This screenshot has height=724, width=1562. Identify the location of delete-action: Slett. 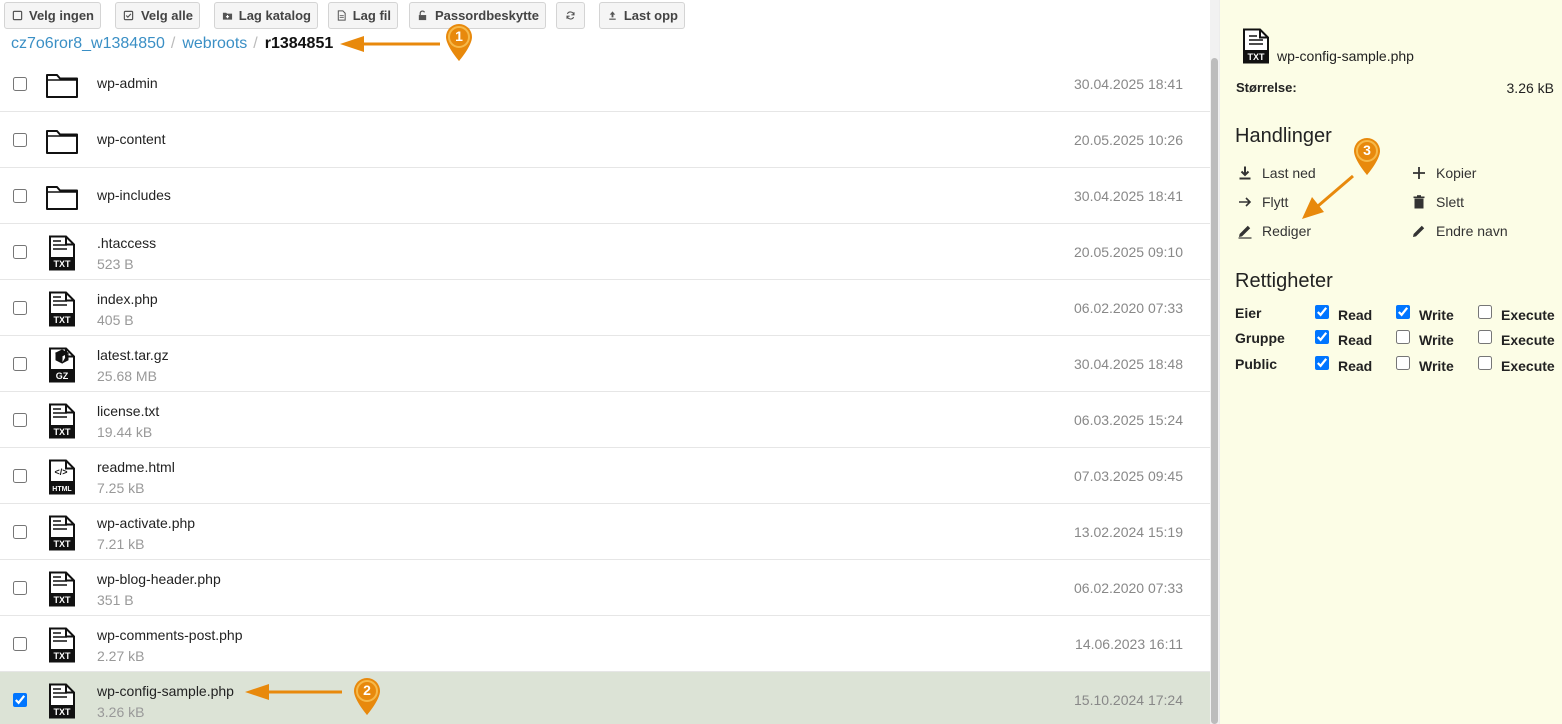
(1437, 202).